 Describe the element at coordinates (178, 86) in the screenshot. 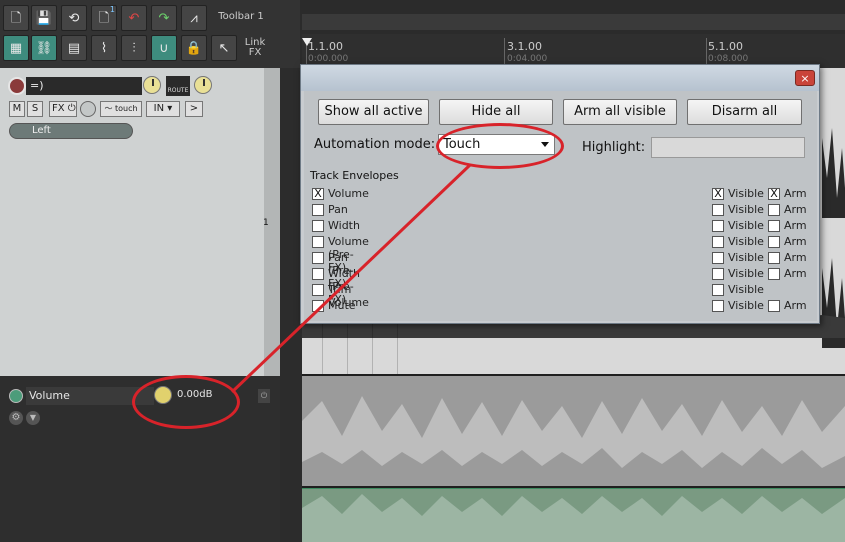

I see `route-button: ROUTE` at that location.